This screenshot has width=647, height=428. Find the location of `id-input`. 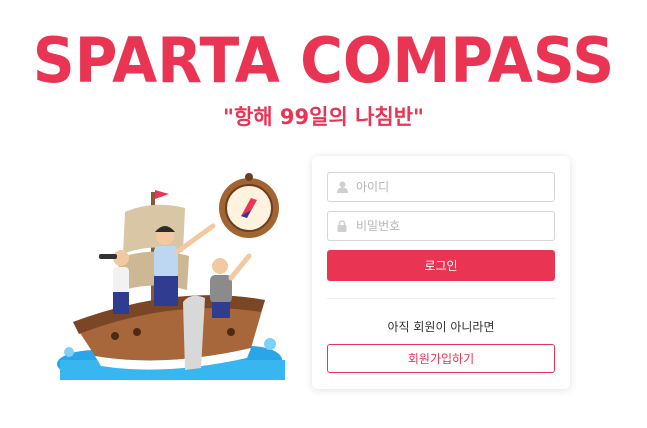

id-input is located at coordinates (455, 187).